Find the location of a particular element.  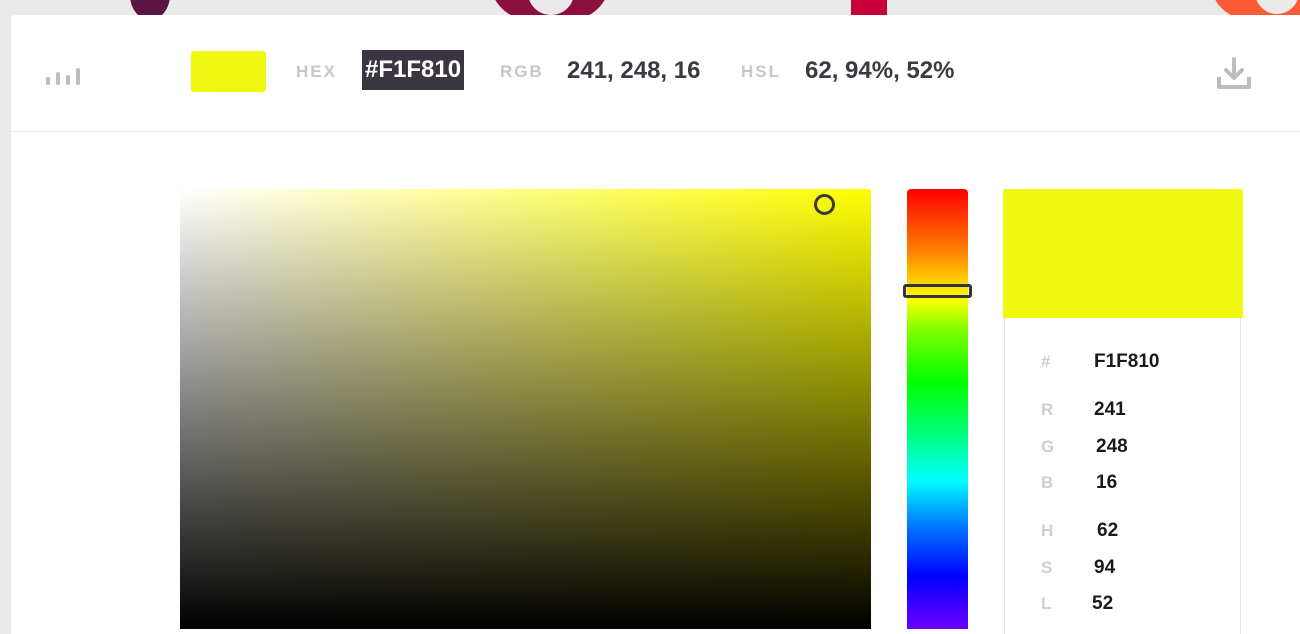

background-swatch is located at coordinates (869, 8).